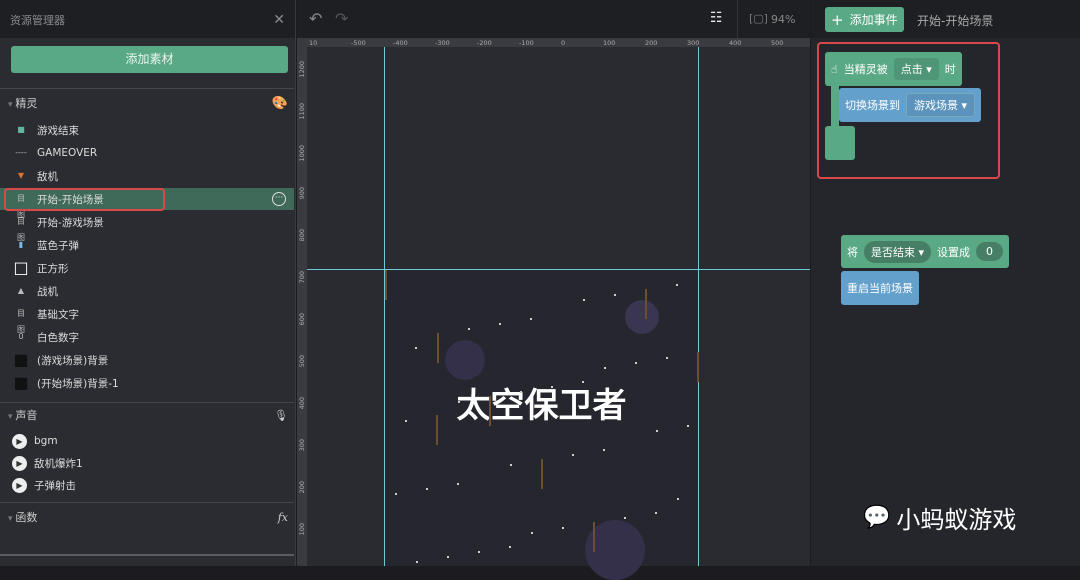  What do you see at coordinates (147, 463) in the screenshot?
I see `sound-item: ▶ 敌机爆炸1` at bounding box center [147, 463].